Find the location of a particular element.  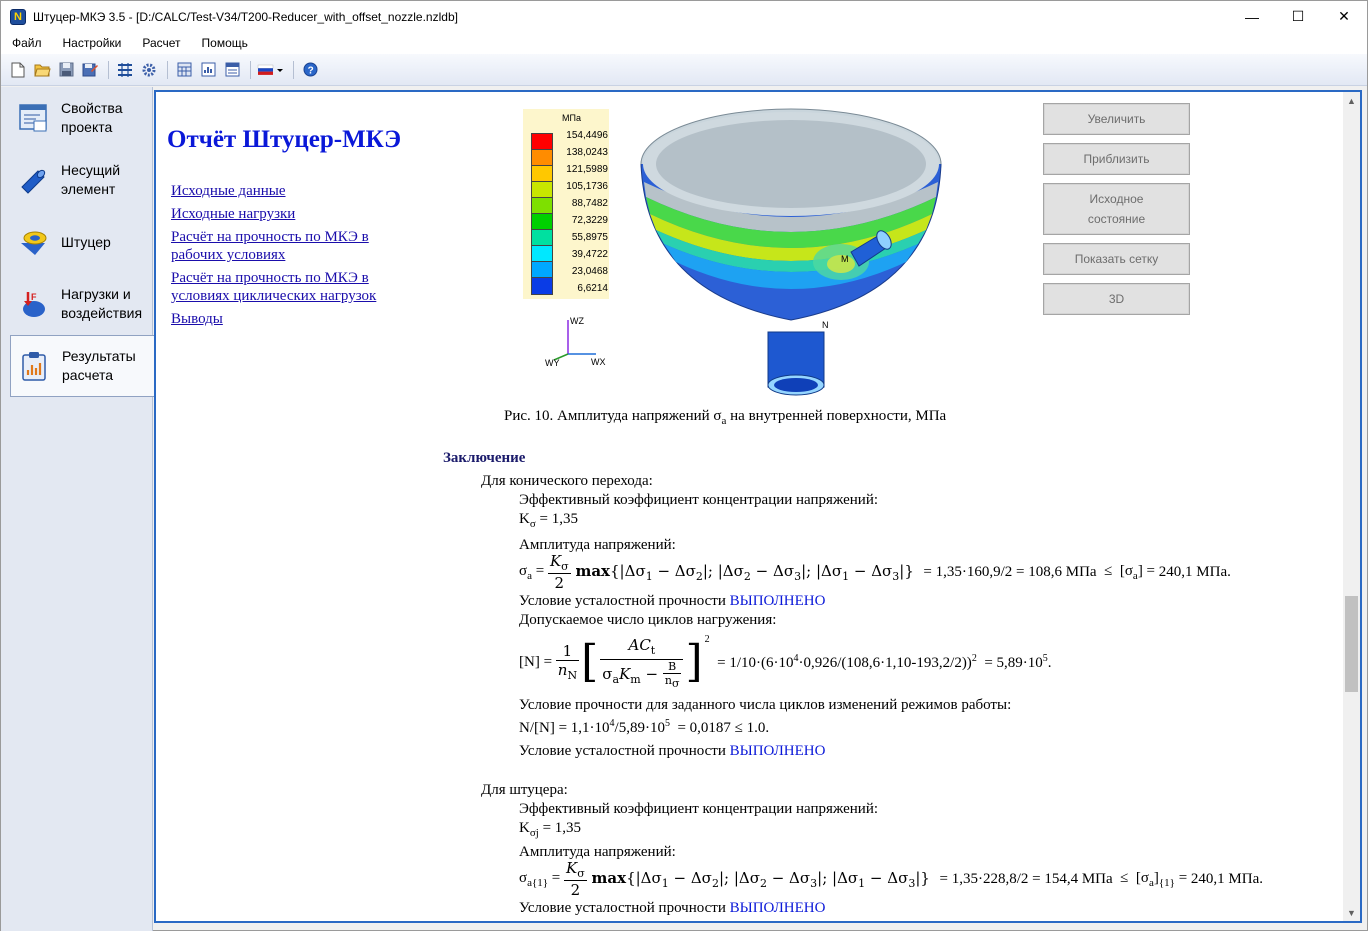

fatigue-condition-1: Условие усталостной прочности ВЫПОЛНЕНО is located at coordinates (672, 601).